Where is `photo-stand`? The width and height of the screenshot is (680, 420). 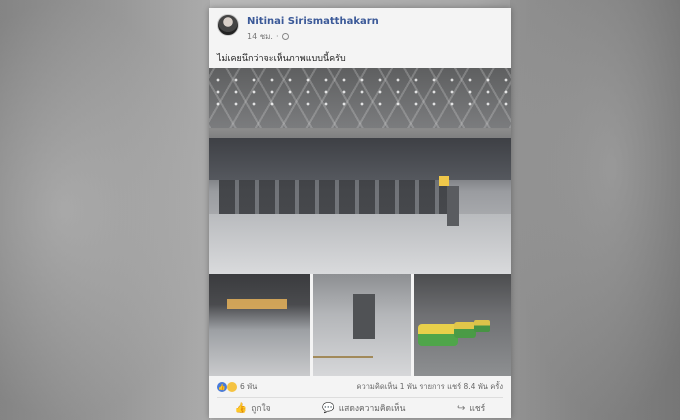 photo-stand is located at coordinates (364, 316).